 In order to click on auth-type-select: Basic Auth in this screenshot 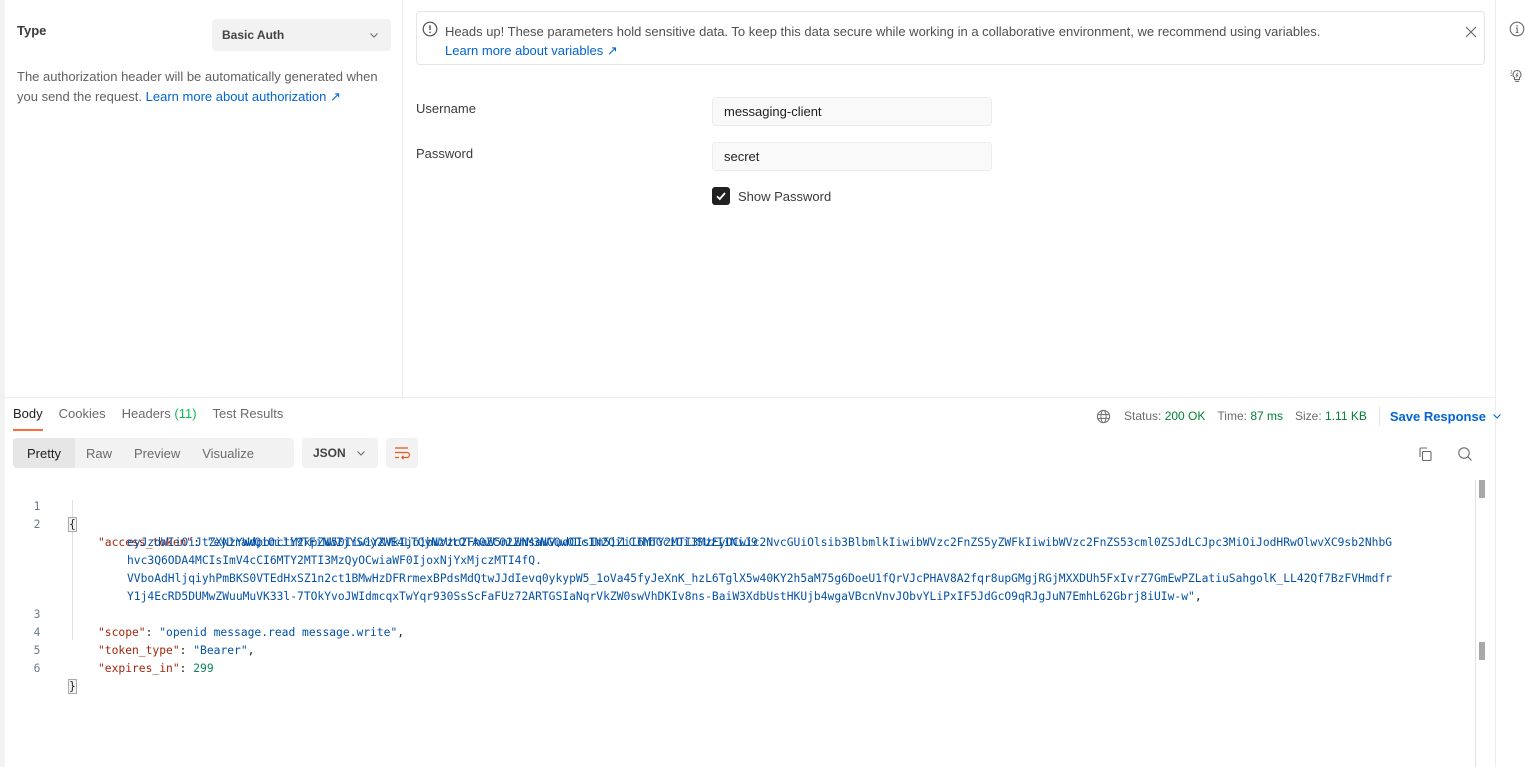, I will do `click(301, 35)`.